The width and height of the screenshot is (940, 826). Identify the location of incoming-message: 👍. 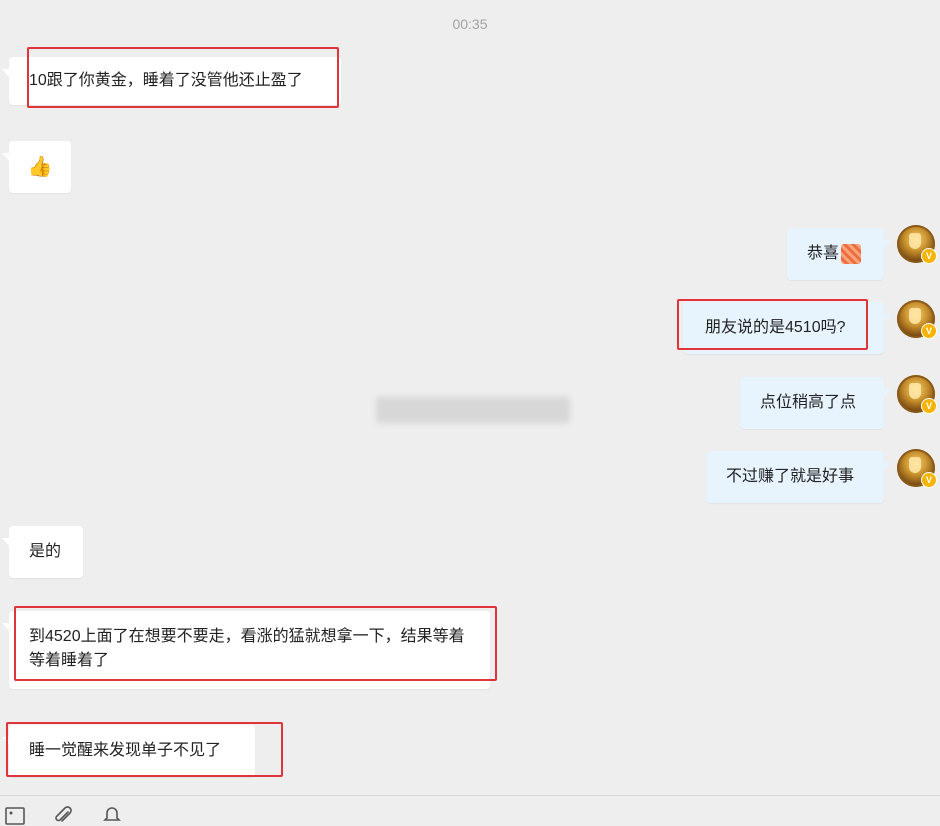
(36, 167).